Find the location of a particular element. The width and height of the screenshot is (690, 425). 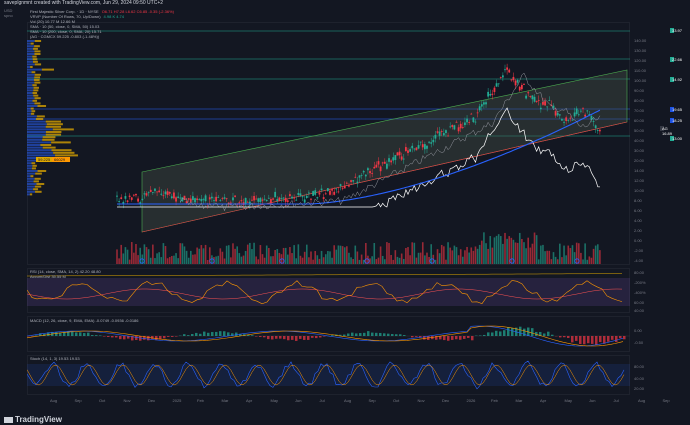

time-tick: Oct is located at coordinates (102, 400).